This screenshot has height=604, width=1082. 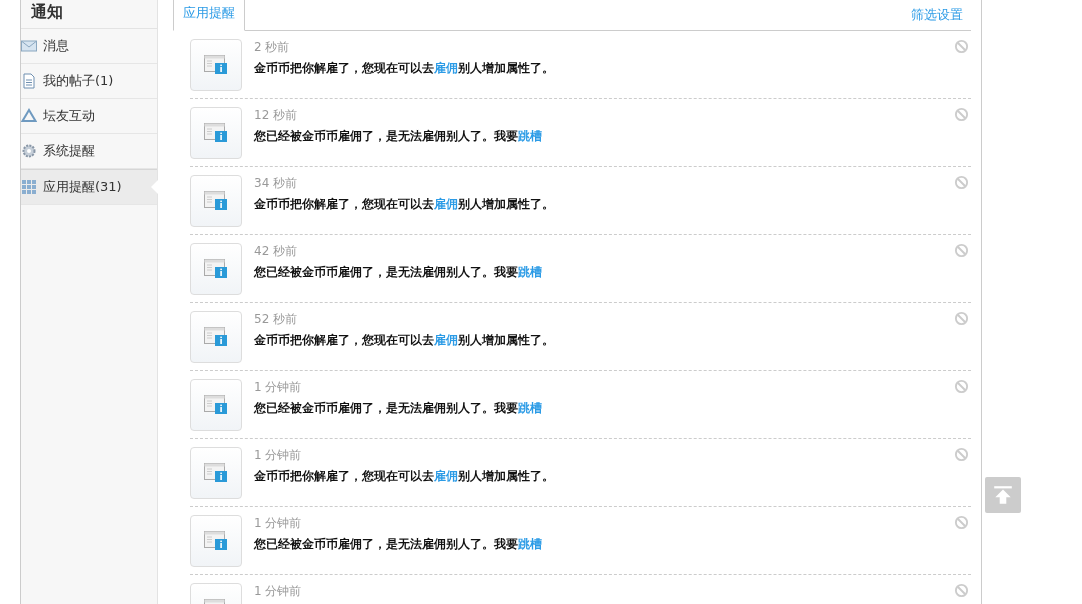 What do you see at coordinates (276, 251) in the screenshot?
I see `notification-time: 42 秒前` at bounding box center [276, 251].